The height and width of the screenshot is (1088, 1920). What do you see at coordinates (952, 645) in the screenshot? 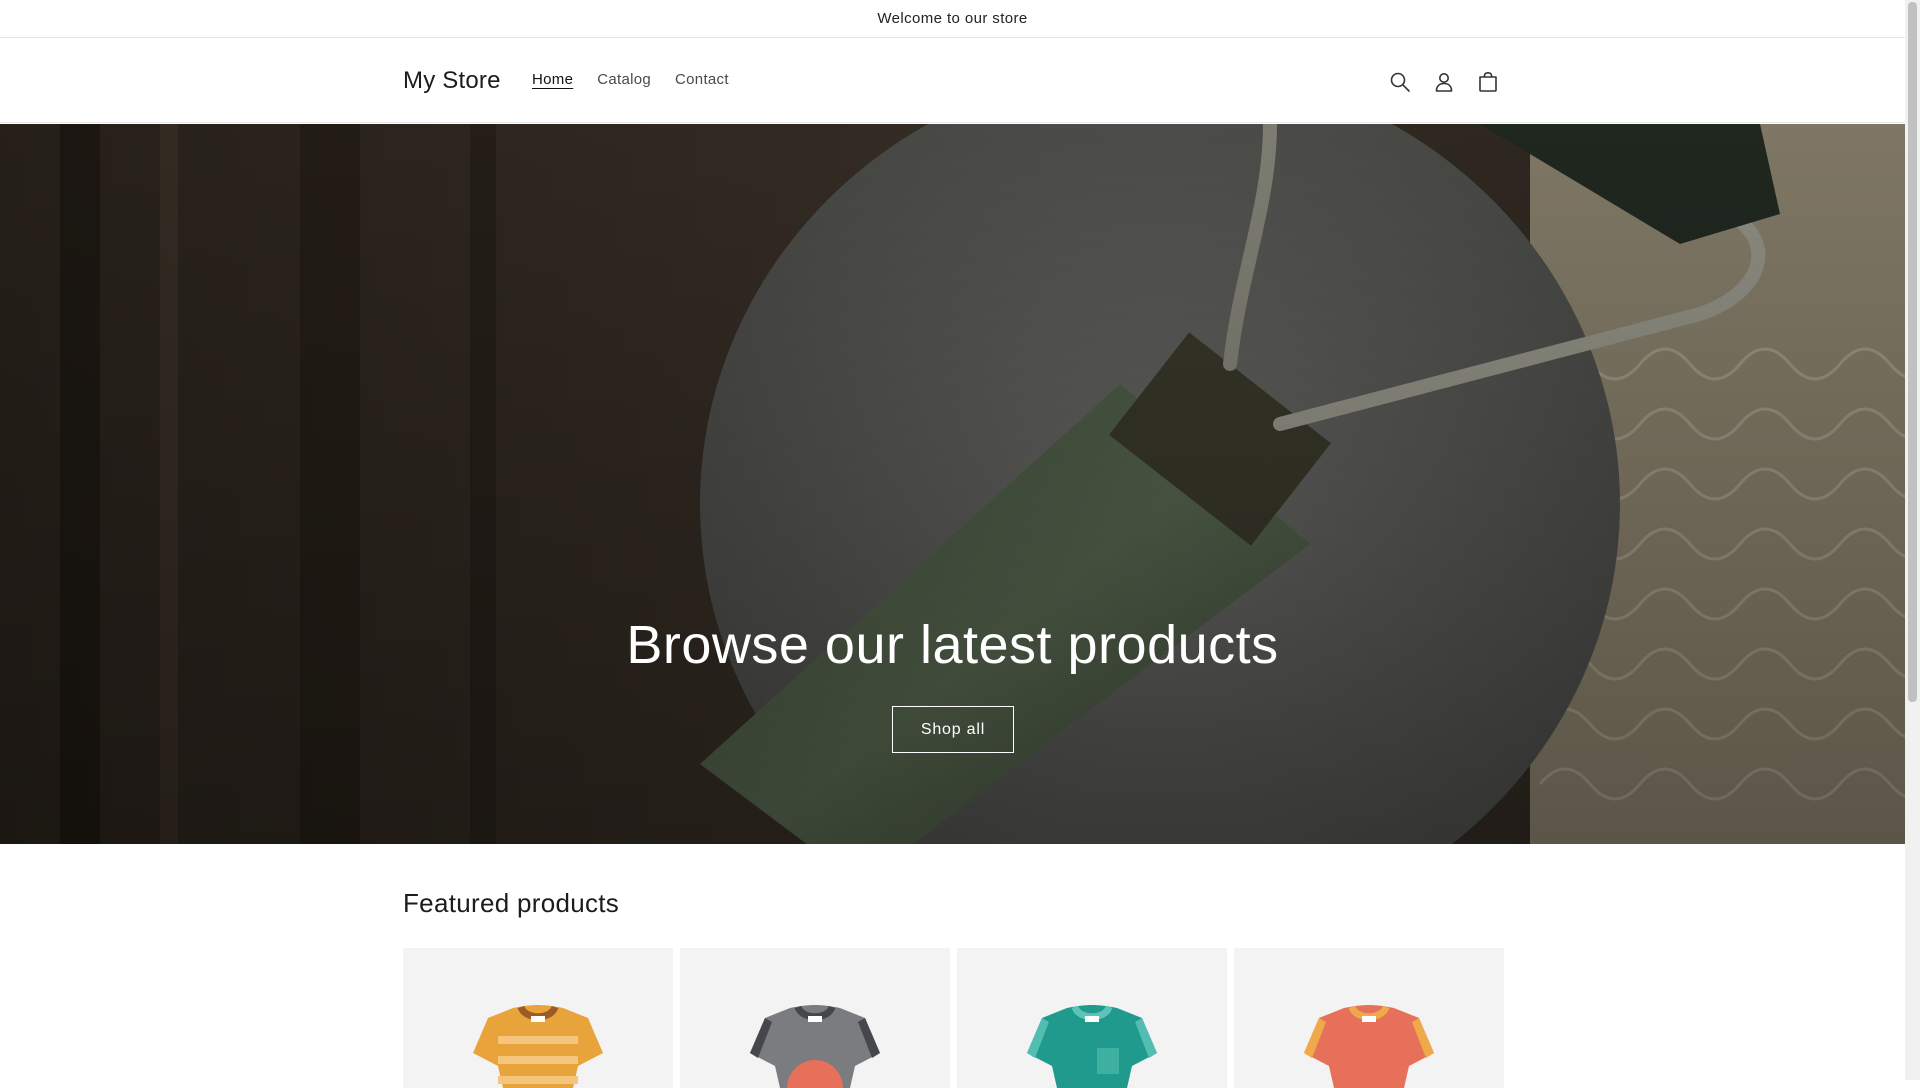
I see `hero-heading: Browse our latest products` at bounding box center [952, 645].